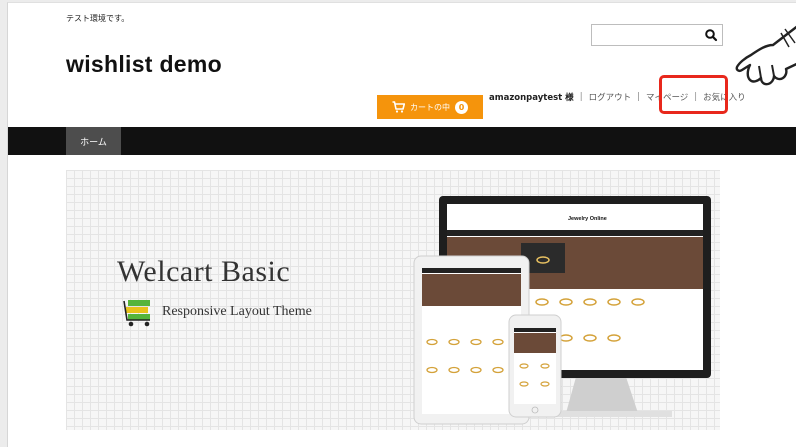  Describe the element at coordinates (765, 55) in the screenshot. I see `pointing-hand-icon` at that location.